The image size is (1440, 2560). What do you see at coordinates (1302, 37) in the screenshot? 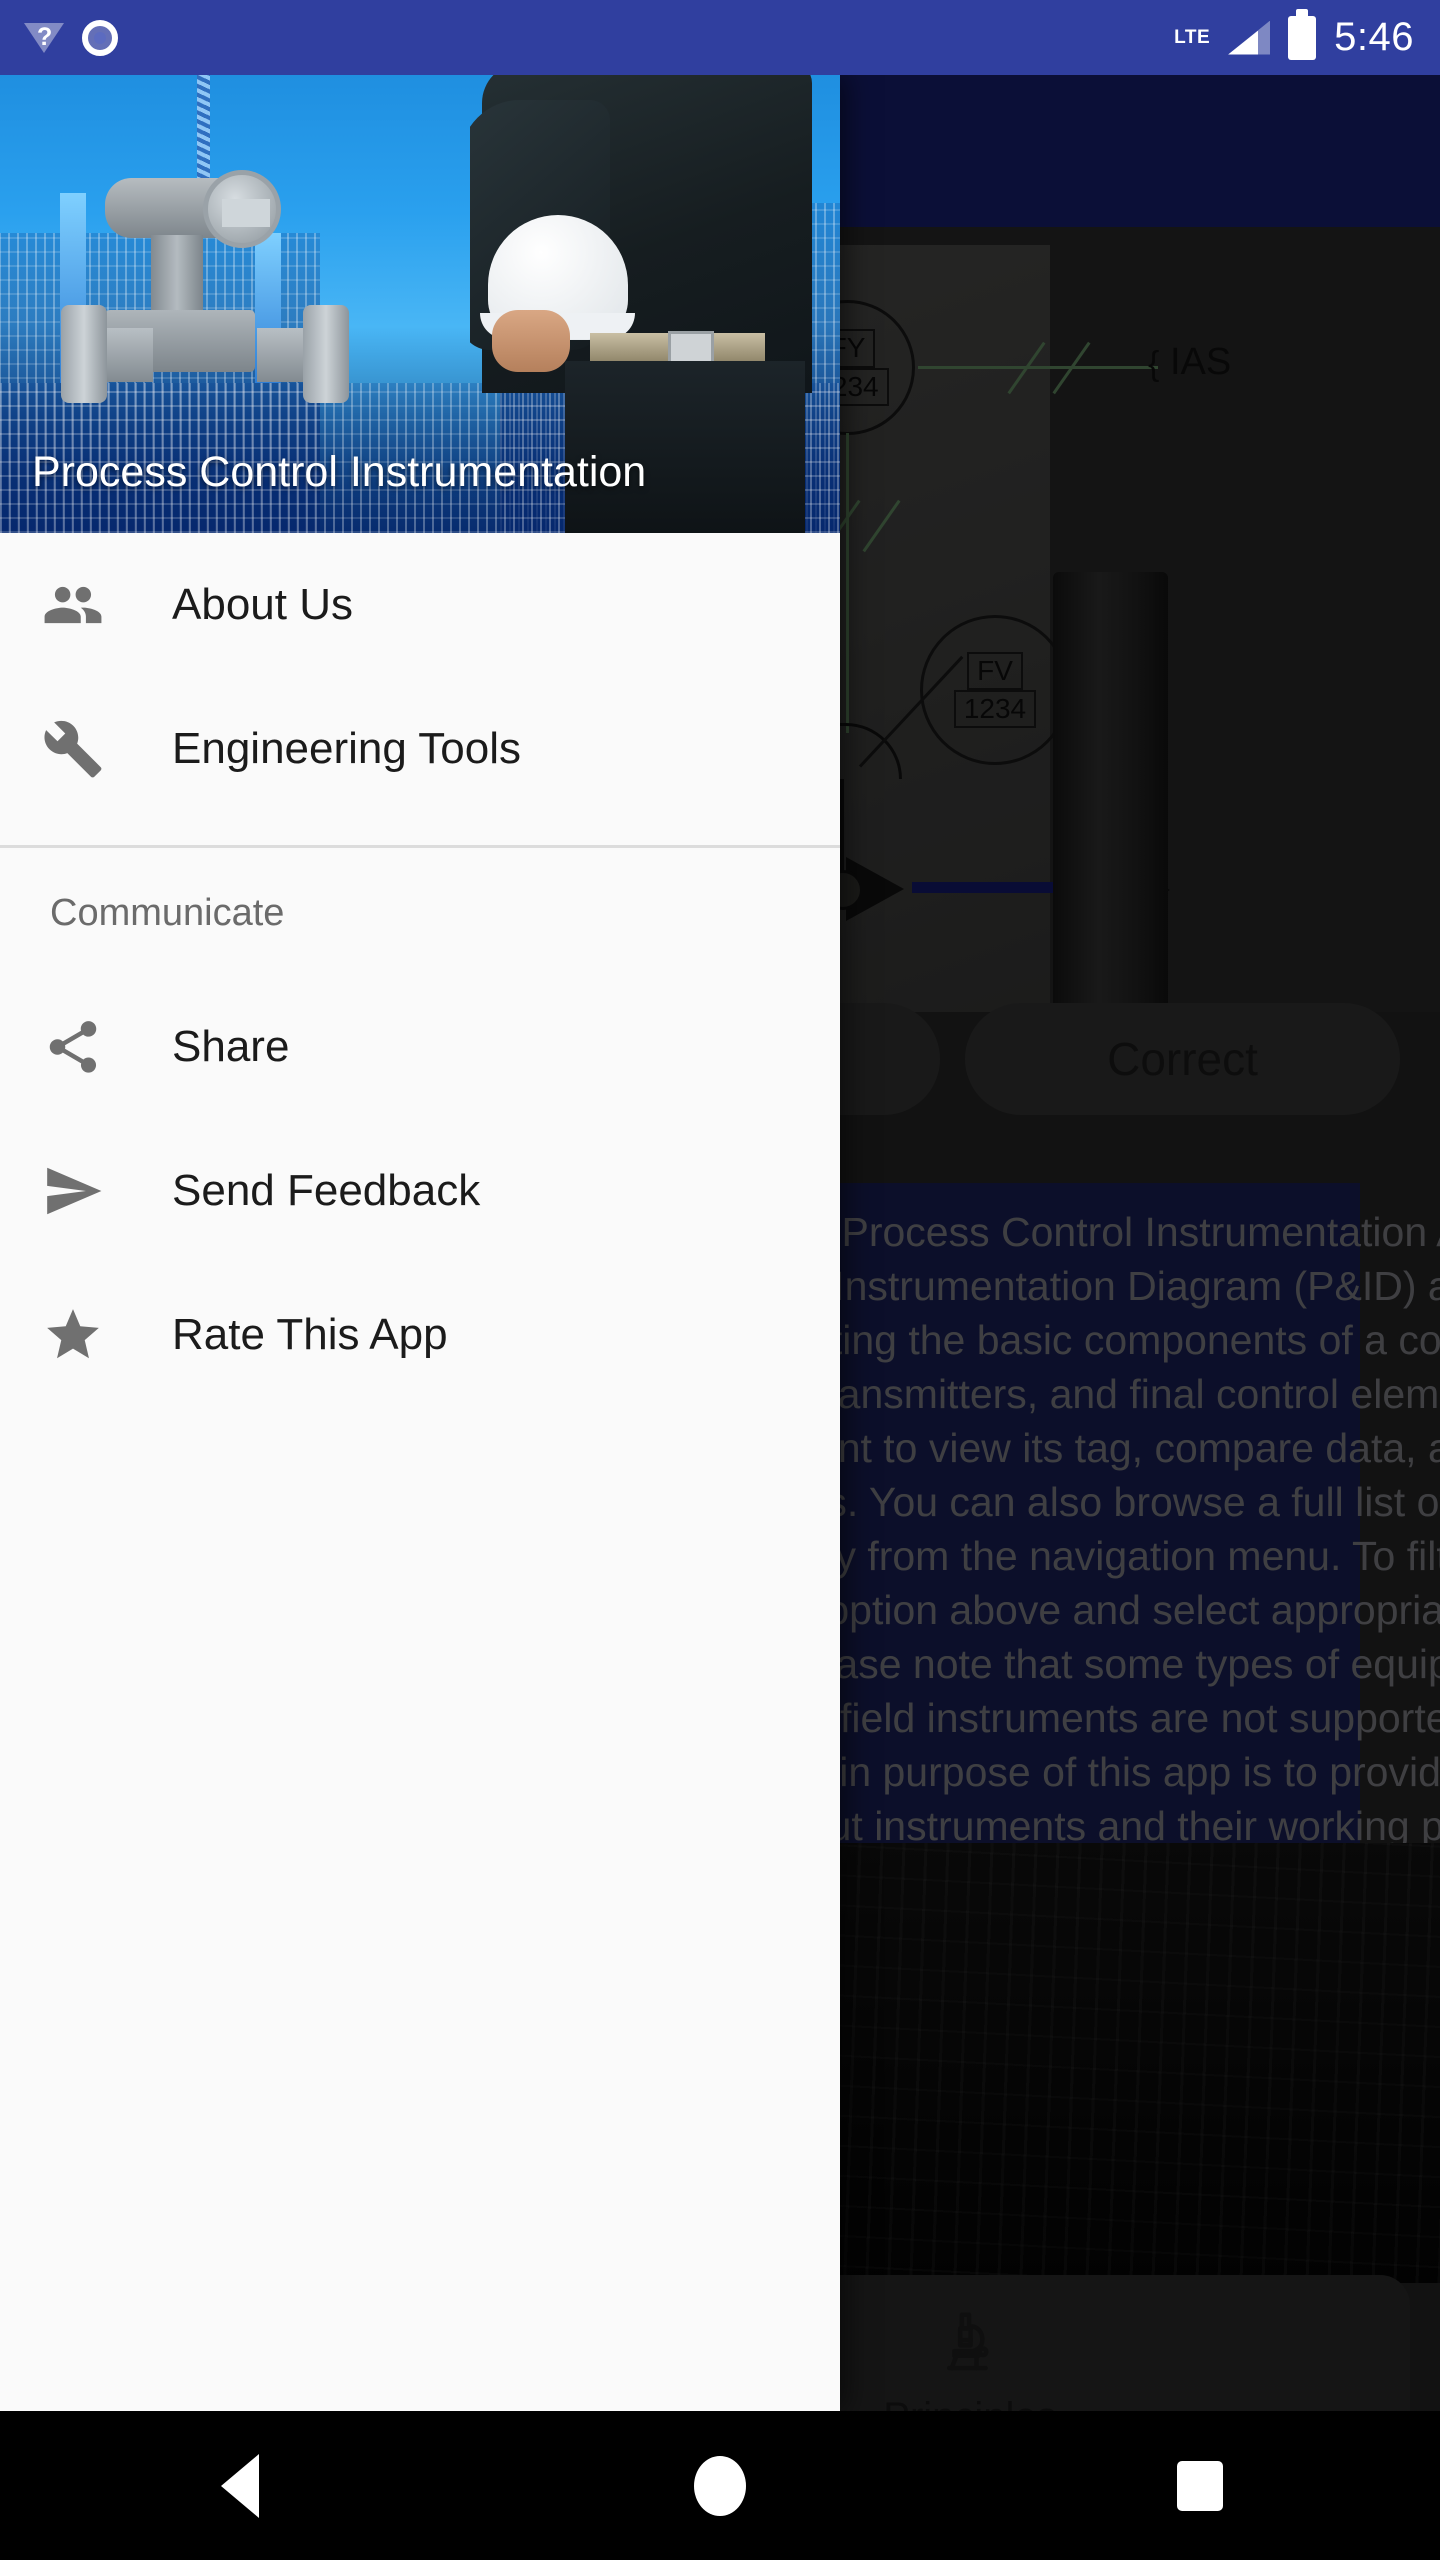
I see `battery-full-icon` at bounding box center [1302, 37].